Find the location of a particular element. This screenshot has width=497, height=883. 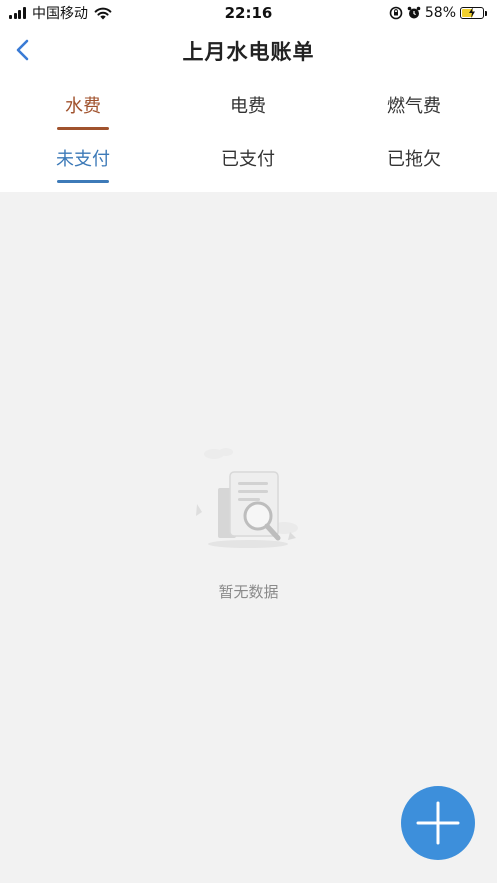

status-bar: 中国移动 22:16 58% is located at coordinates (248, 13).